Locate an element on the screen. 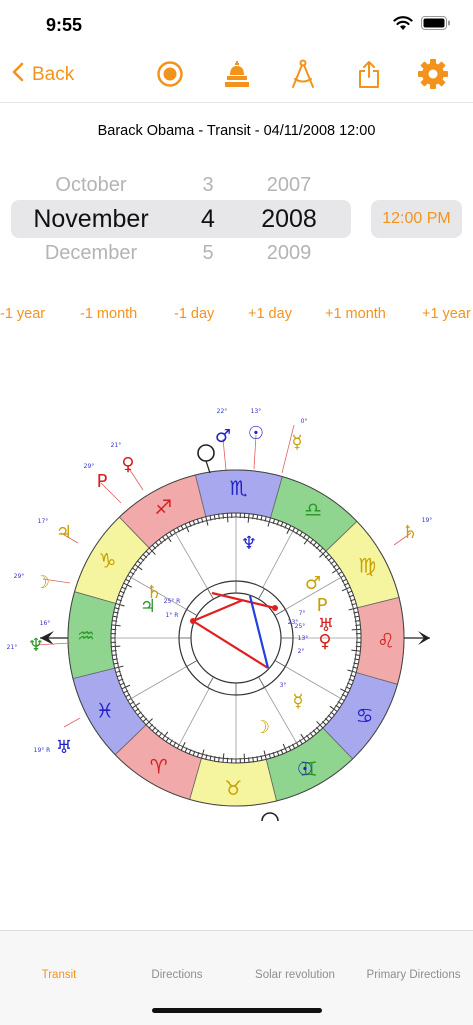  plus-month-button: +1 month is located at coordinates (355, 314).